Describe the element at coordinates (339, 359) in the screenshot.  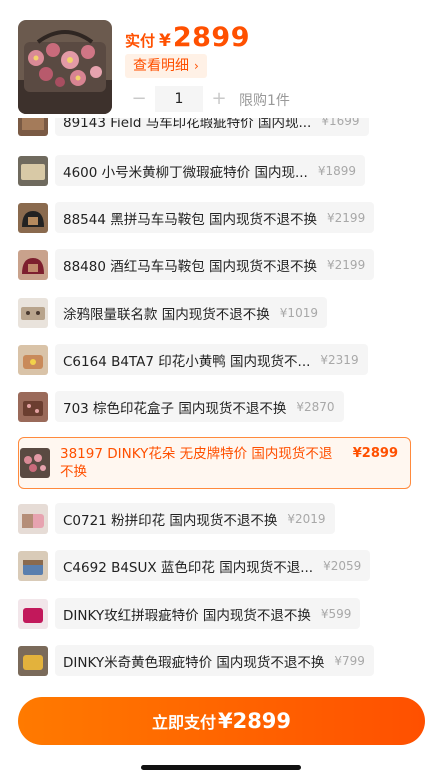
I see `item-price: ¥2319` at that location.